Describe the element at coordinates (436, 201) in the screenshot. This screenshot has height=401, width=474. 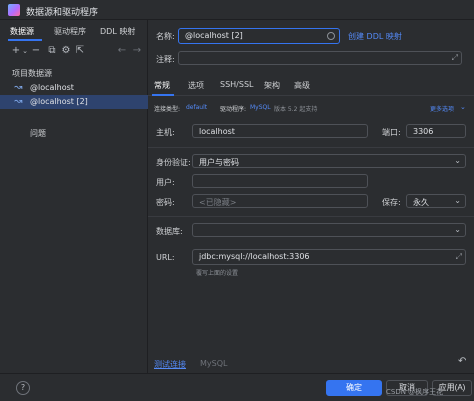
I see `save-select: 永久 ⌄` at that location.